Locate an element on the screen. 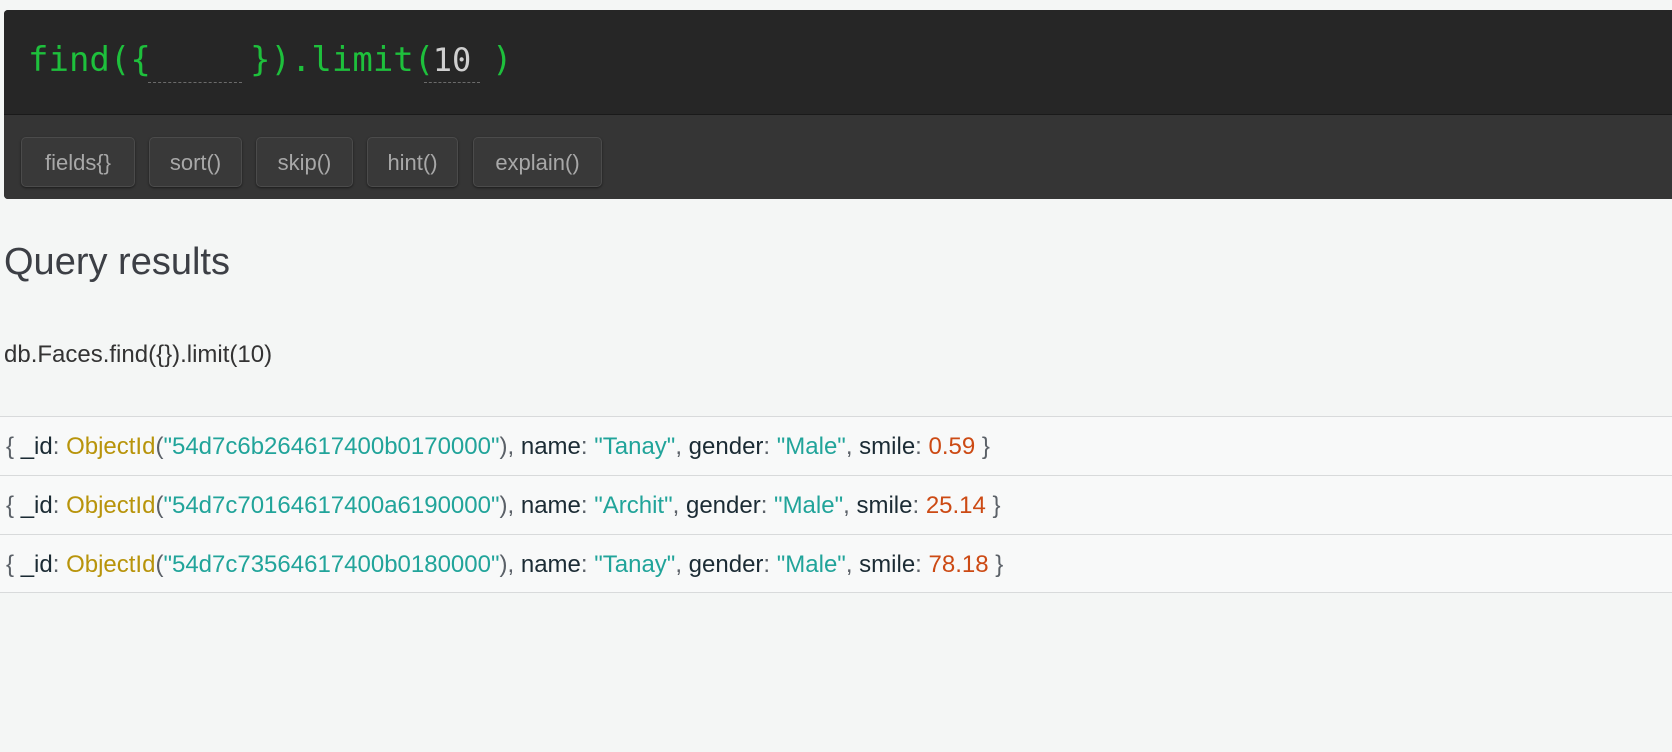 The image size is (1672, 752). query-suffix: ) is located at coordinates (502, 60).